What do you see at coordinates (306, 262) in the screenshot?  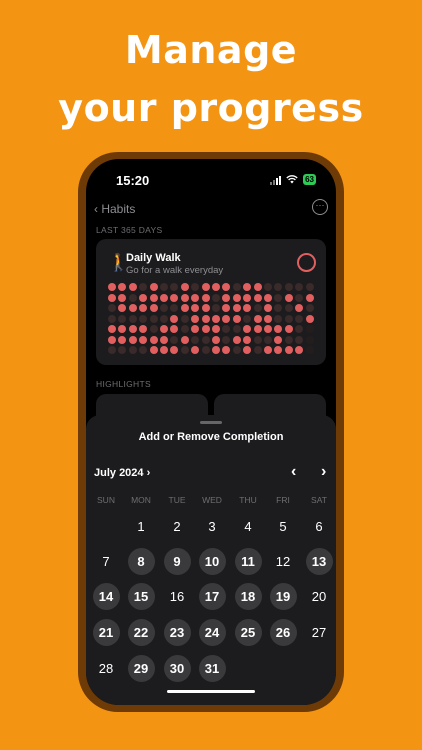 I see `completion-ring-button` at bounding box center [306, 262].